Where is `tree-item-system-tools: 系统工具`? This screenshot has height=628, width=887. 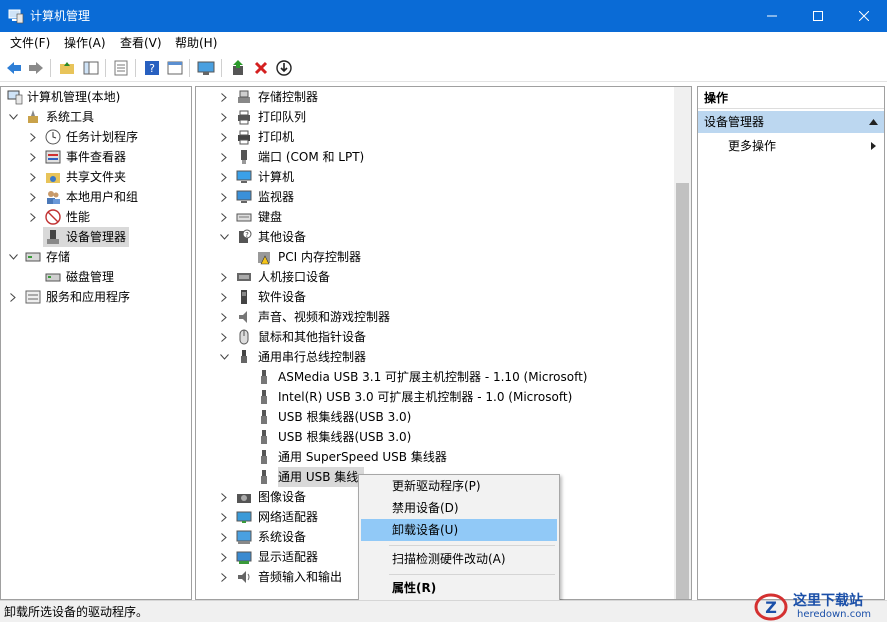 tree-item-system-tools: 系统工具 is located at coordinates (96, 117).